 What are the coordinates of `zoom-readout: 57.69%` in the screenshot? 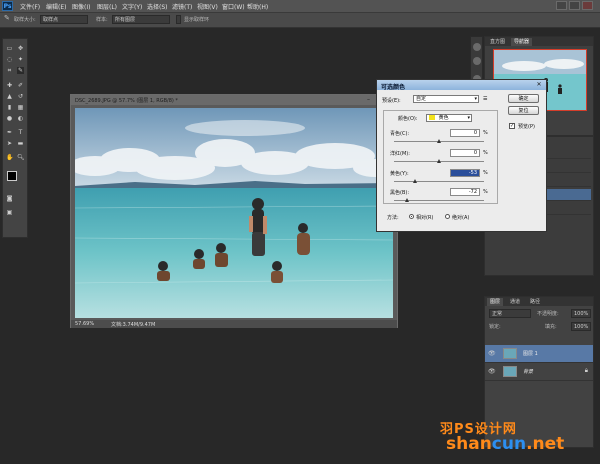 It's located at (84, 324).